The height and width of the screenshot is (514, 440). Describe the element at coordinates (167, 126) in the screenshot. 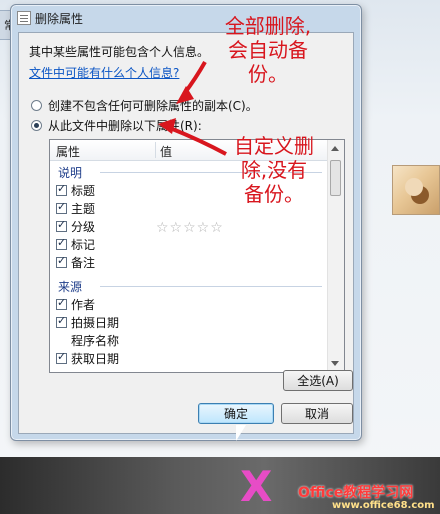

I see `annotation-arrowhead-middle` at that location.